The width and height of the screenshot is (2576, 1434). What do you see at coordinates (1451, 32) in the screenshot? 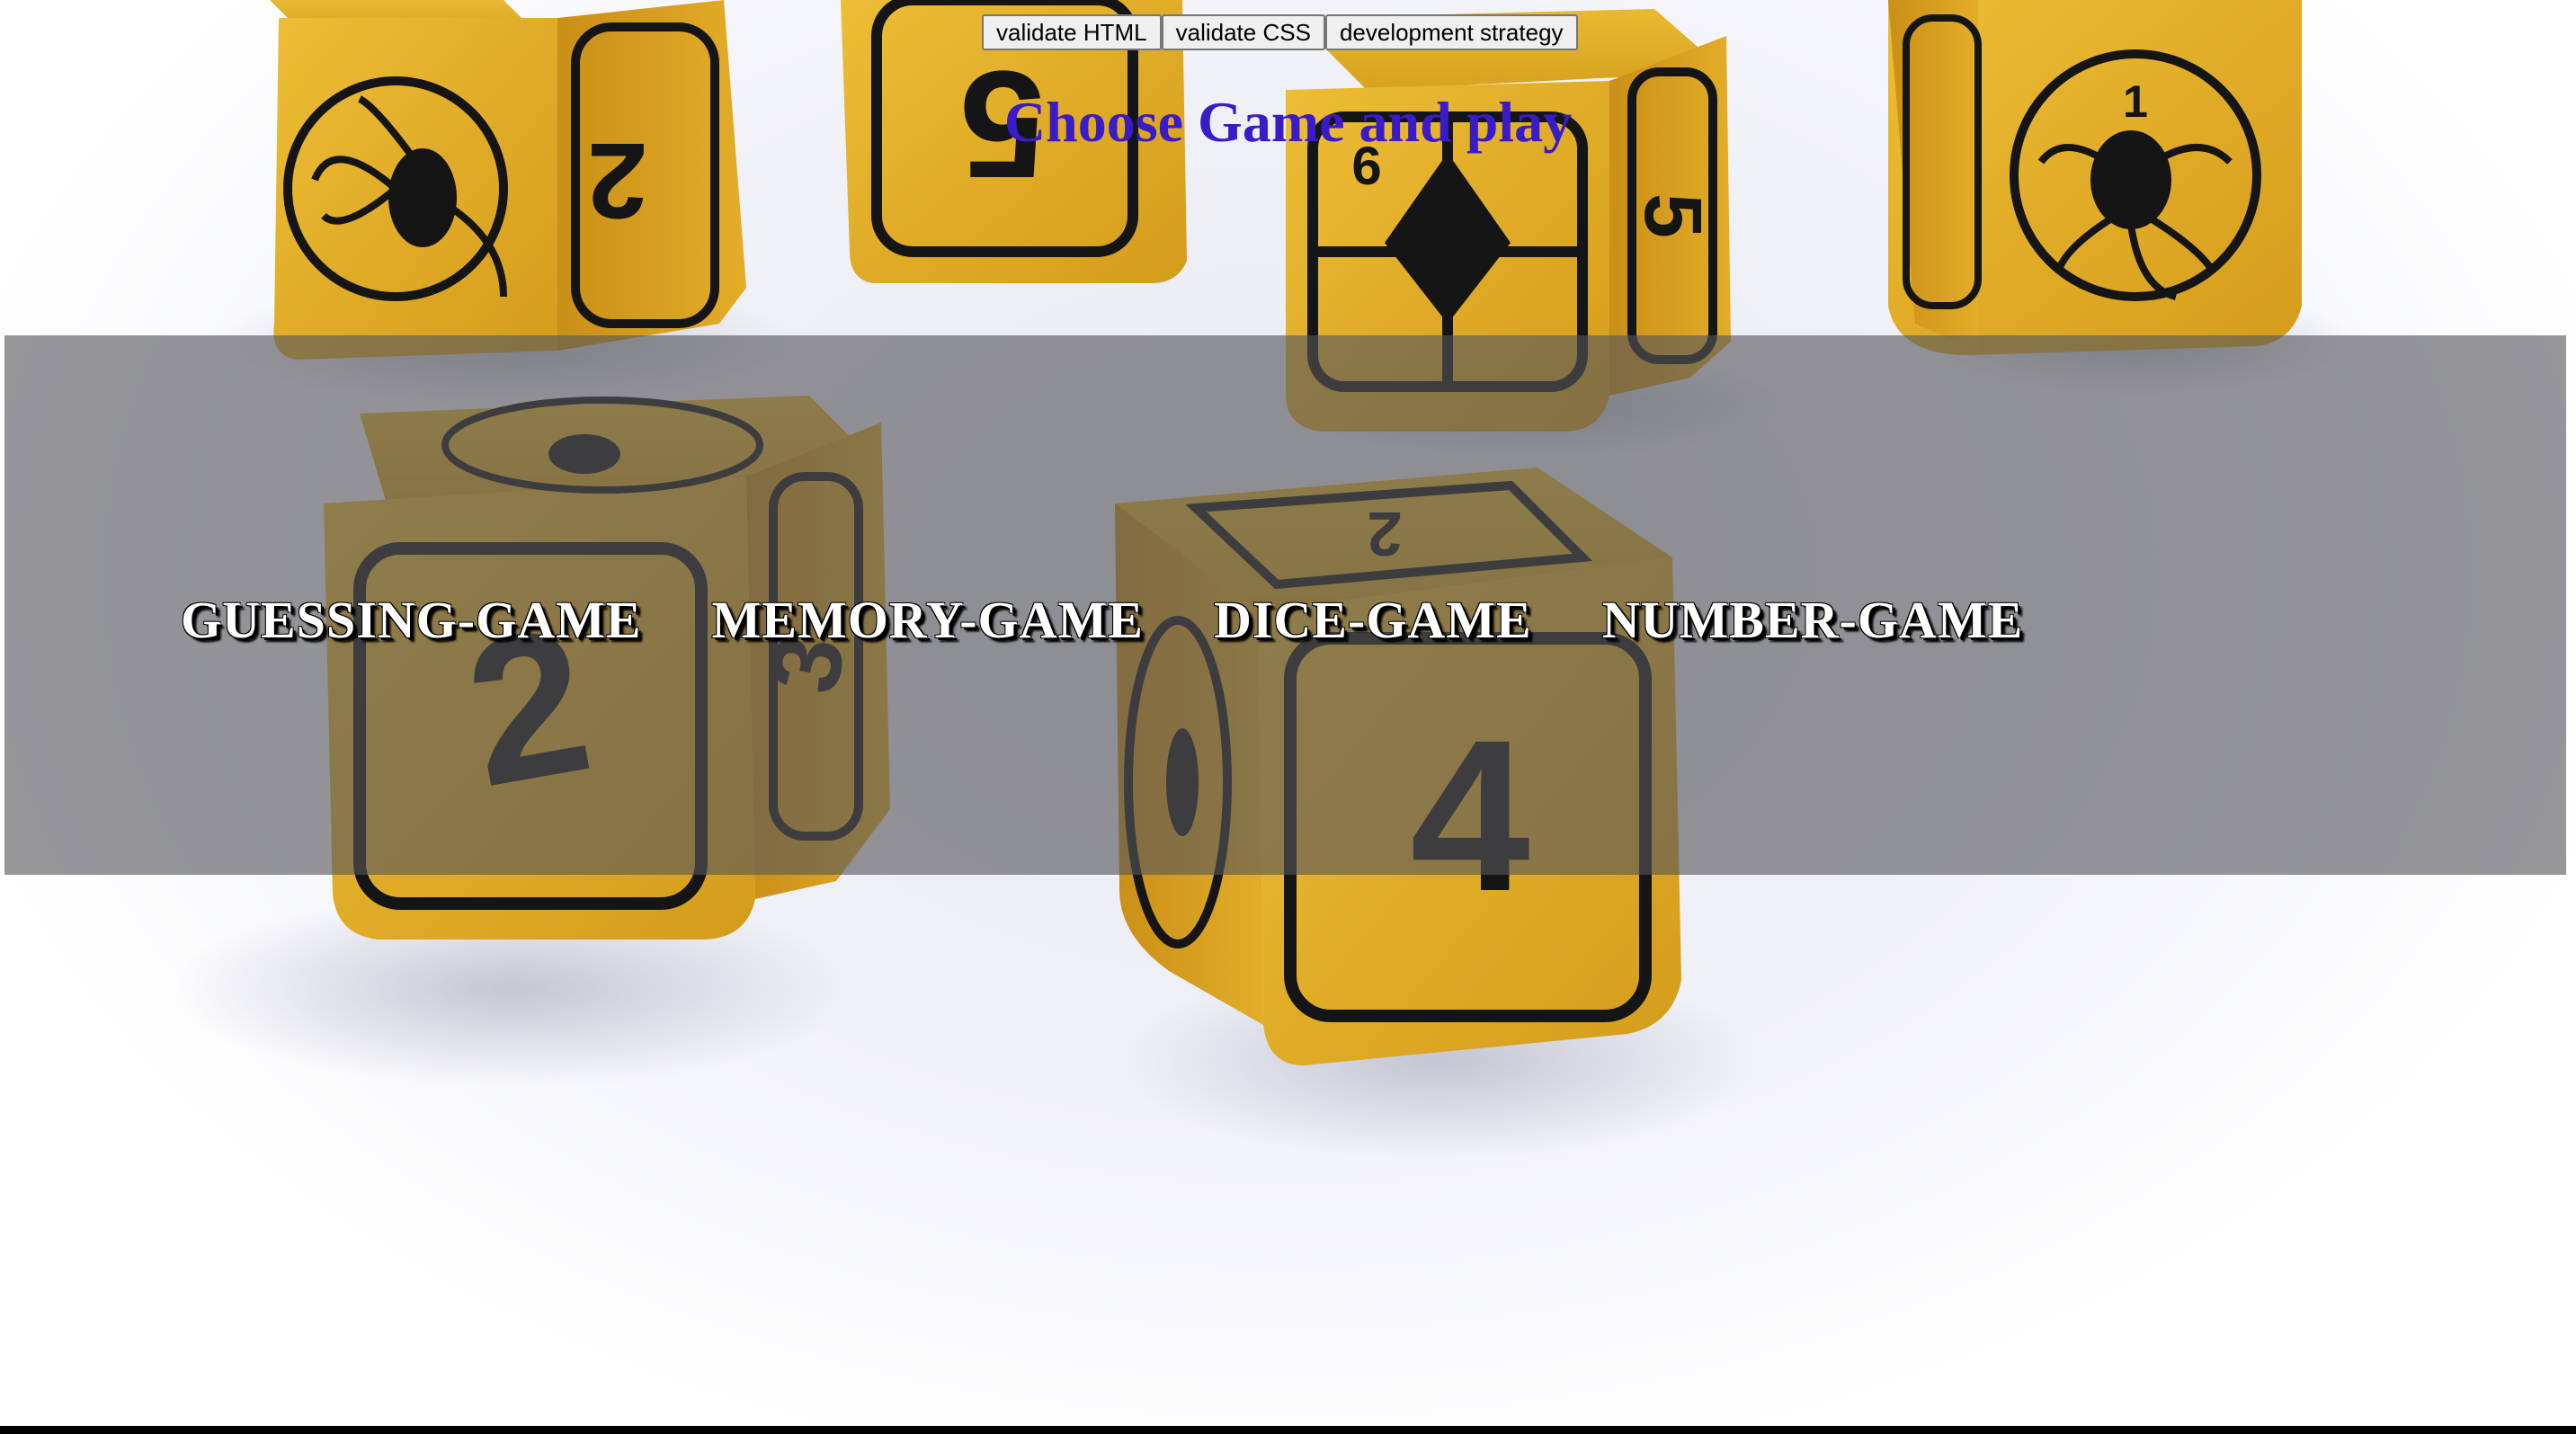
I see `development-strategy-button: development strategy` at bounding box center [1451, 32].